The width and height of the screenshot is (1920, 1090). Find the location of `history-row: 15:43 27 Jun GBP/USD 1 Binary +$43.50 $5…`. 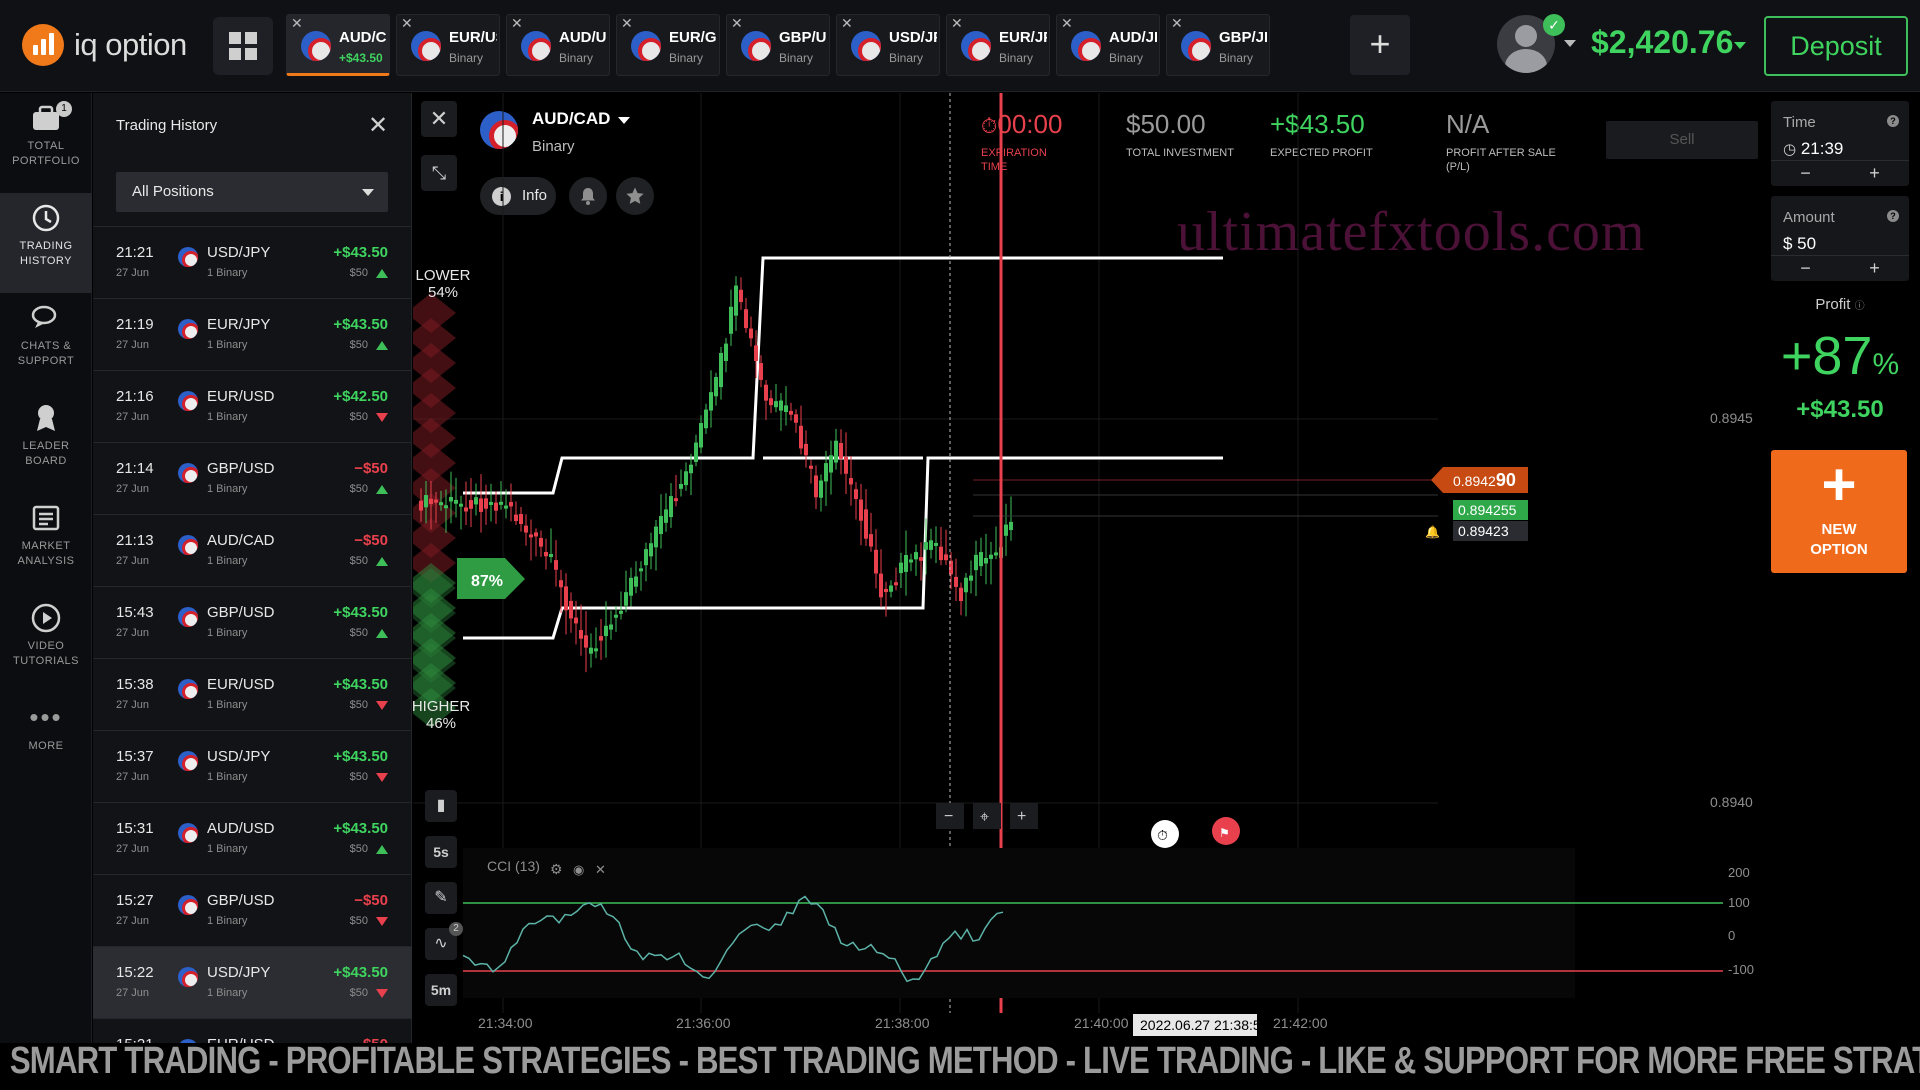

history-row: 15:43 27 Jun GBP/USD 1 Binary +$43.50 $5… is located at coordinates (252, 622).